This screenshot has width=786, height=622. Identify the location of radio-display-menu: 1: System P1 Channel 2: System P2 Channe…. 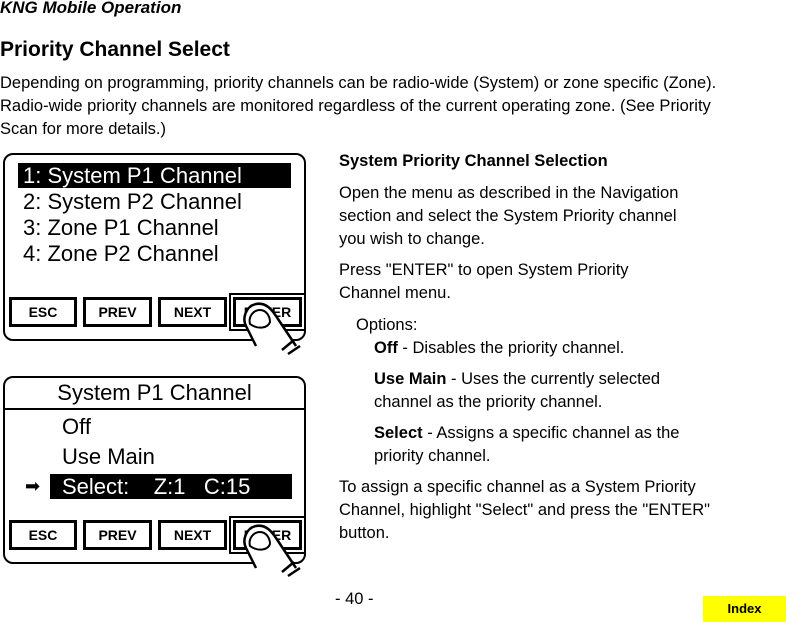
(154, 247).